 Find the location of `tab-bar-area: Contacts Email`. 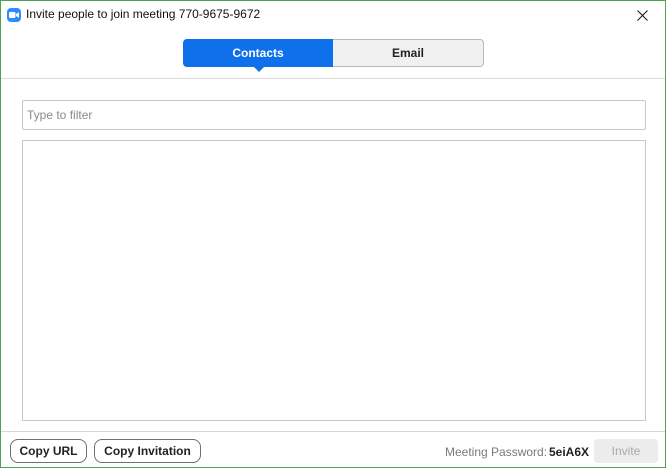

tab-bar-area: Contacts Email is located at coordinates (333, 54).